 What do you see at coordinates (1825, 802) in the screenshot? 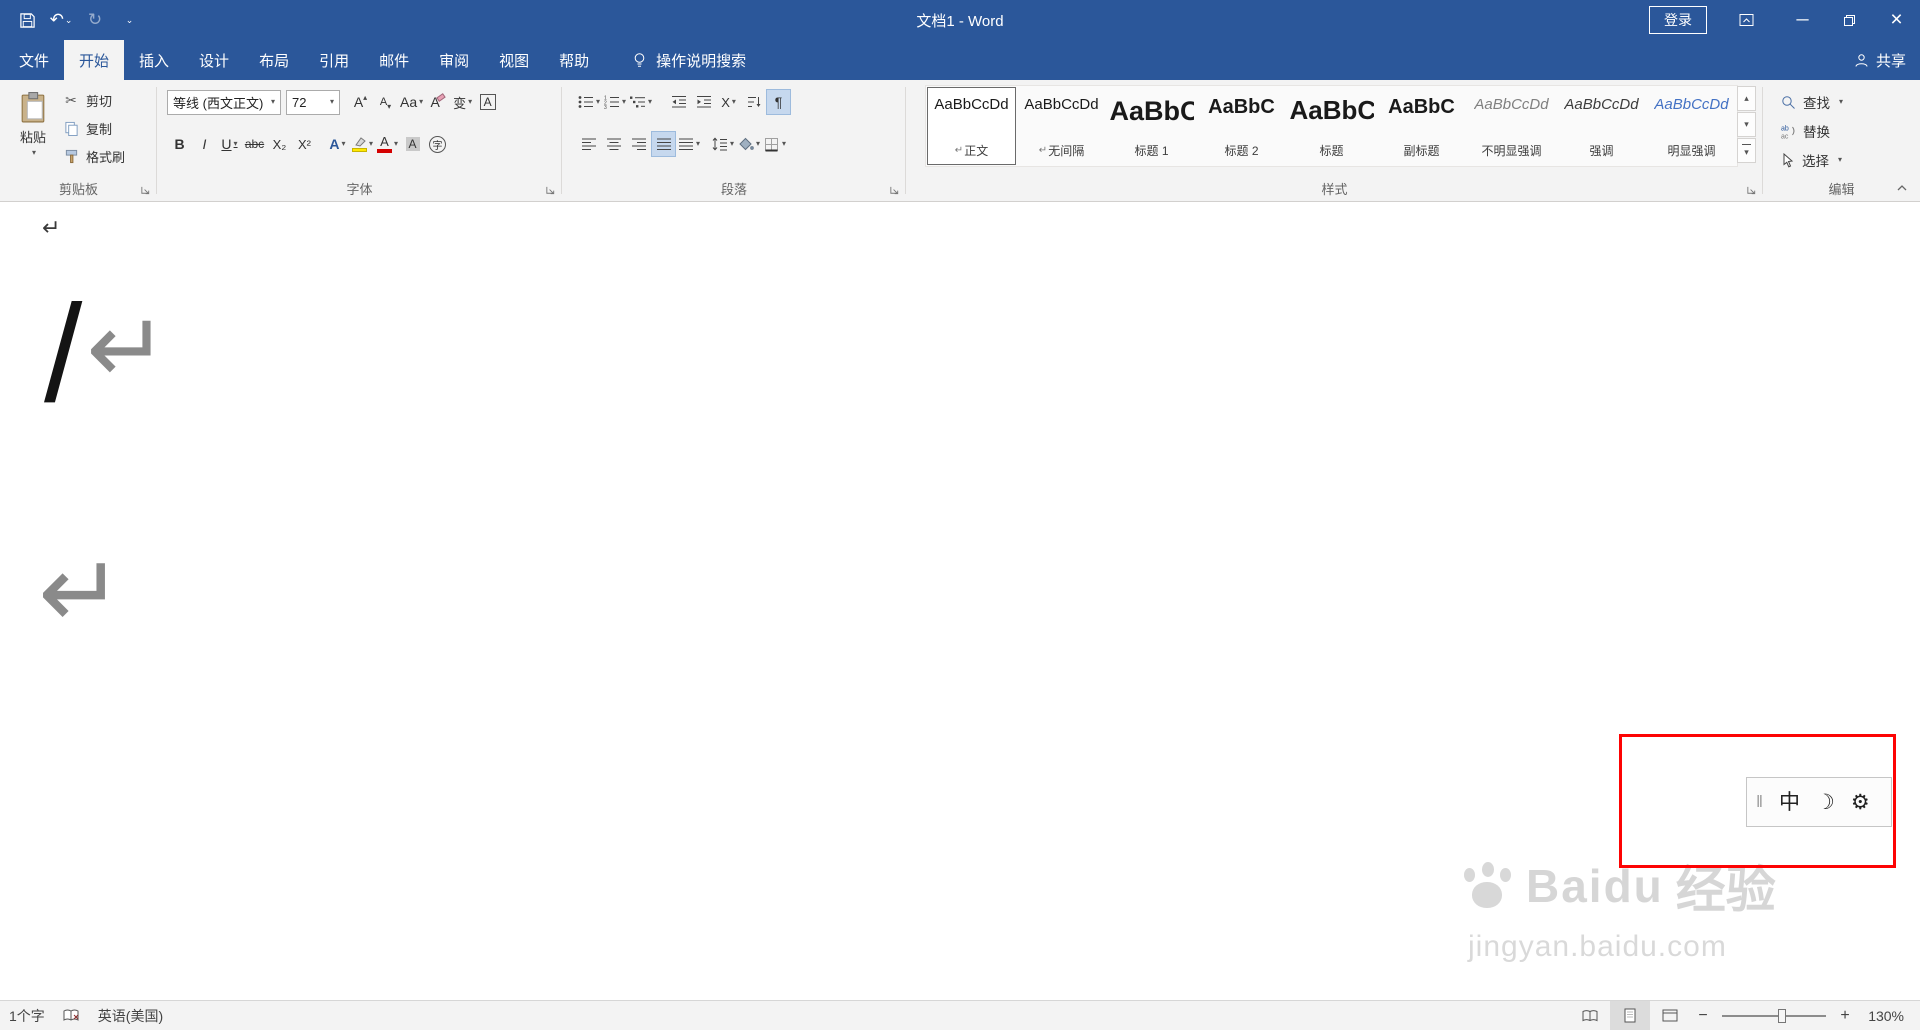
I see `moon-icon: ☽` at bounding box center [1825, 802].